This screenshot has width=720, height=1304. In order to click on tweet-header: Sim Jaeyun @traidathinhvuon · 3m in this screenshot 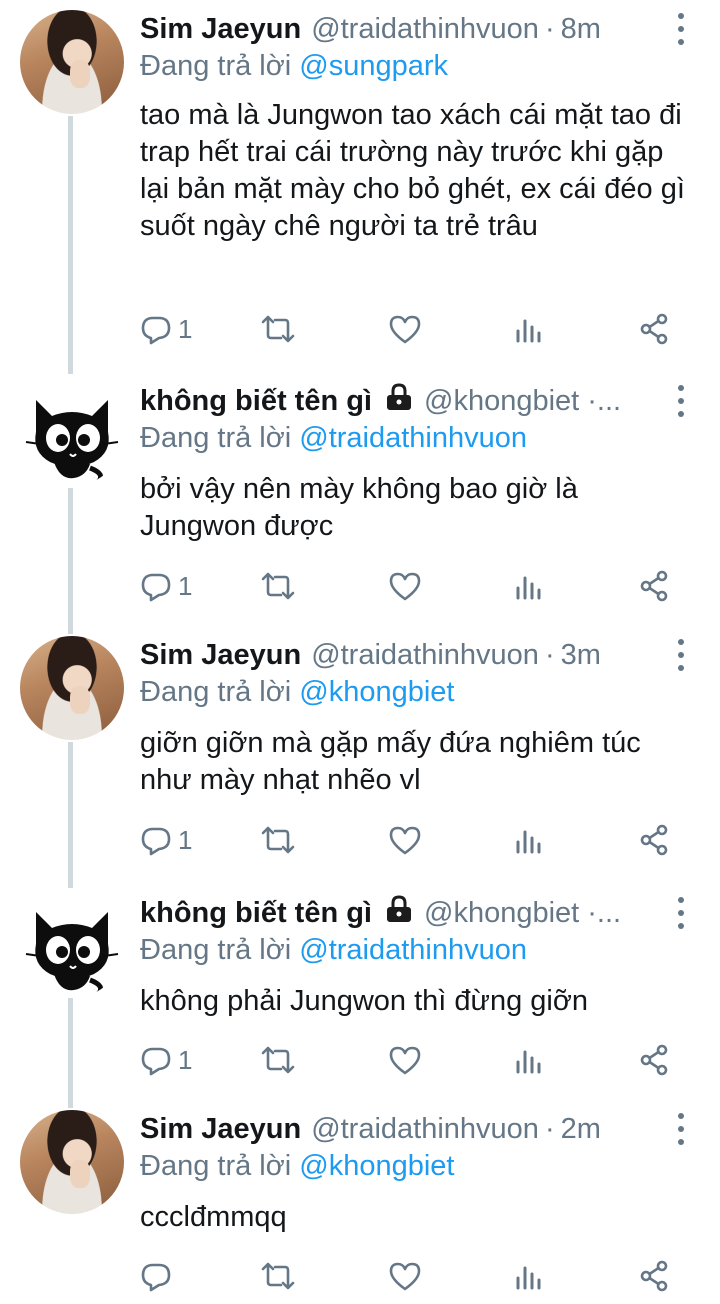, I will do `click(370, 655)`.